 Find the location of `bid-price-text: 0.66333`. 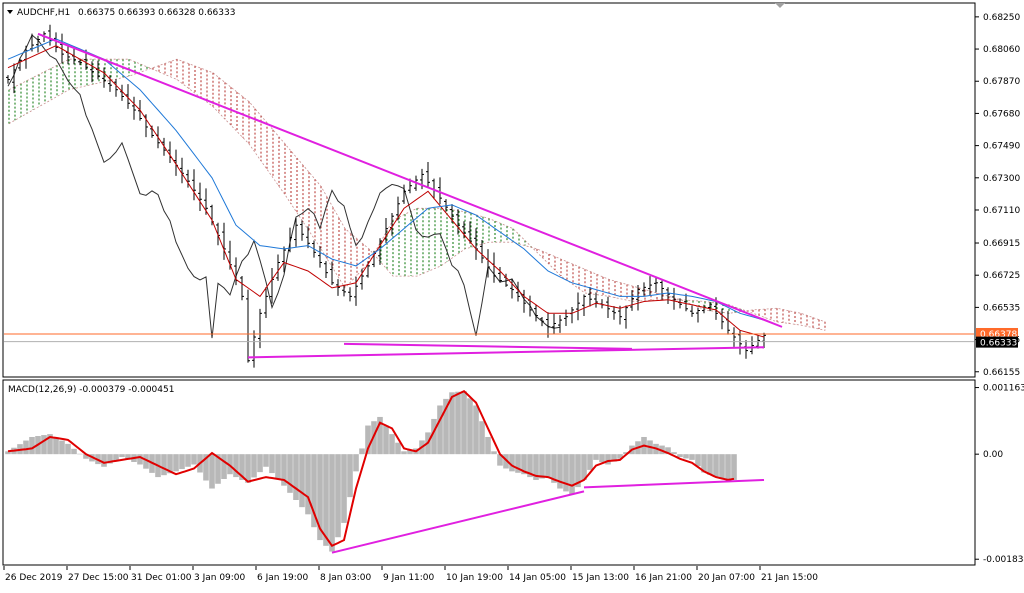

bid-price-text: 0.66333 is located at coordinates (998, 344).